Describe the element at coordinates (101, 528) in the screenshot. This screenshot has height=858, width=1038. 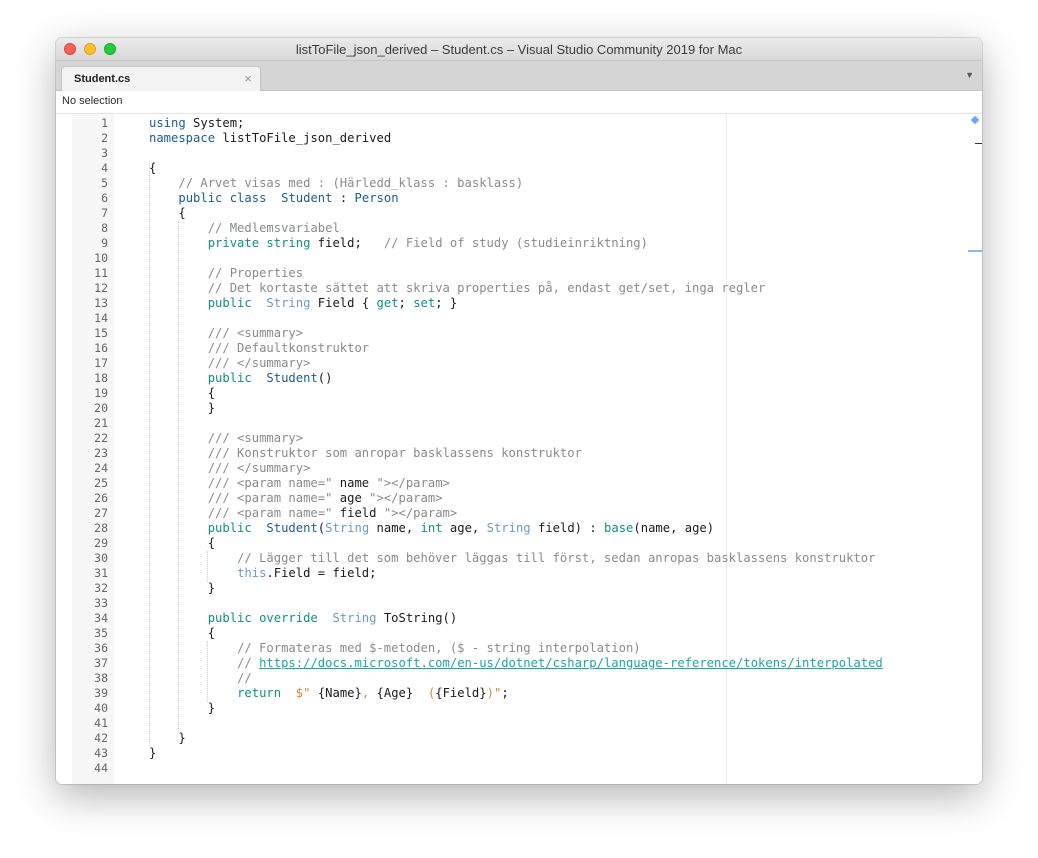
I see `line-number: 28` at that location.